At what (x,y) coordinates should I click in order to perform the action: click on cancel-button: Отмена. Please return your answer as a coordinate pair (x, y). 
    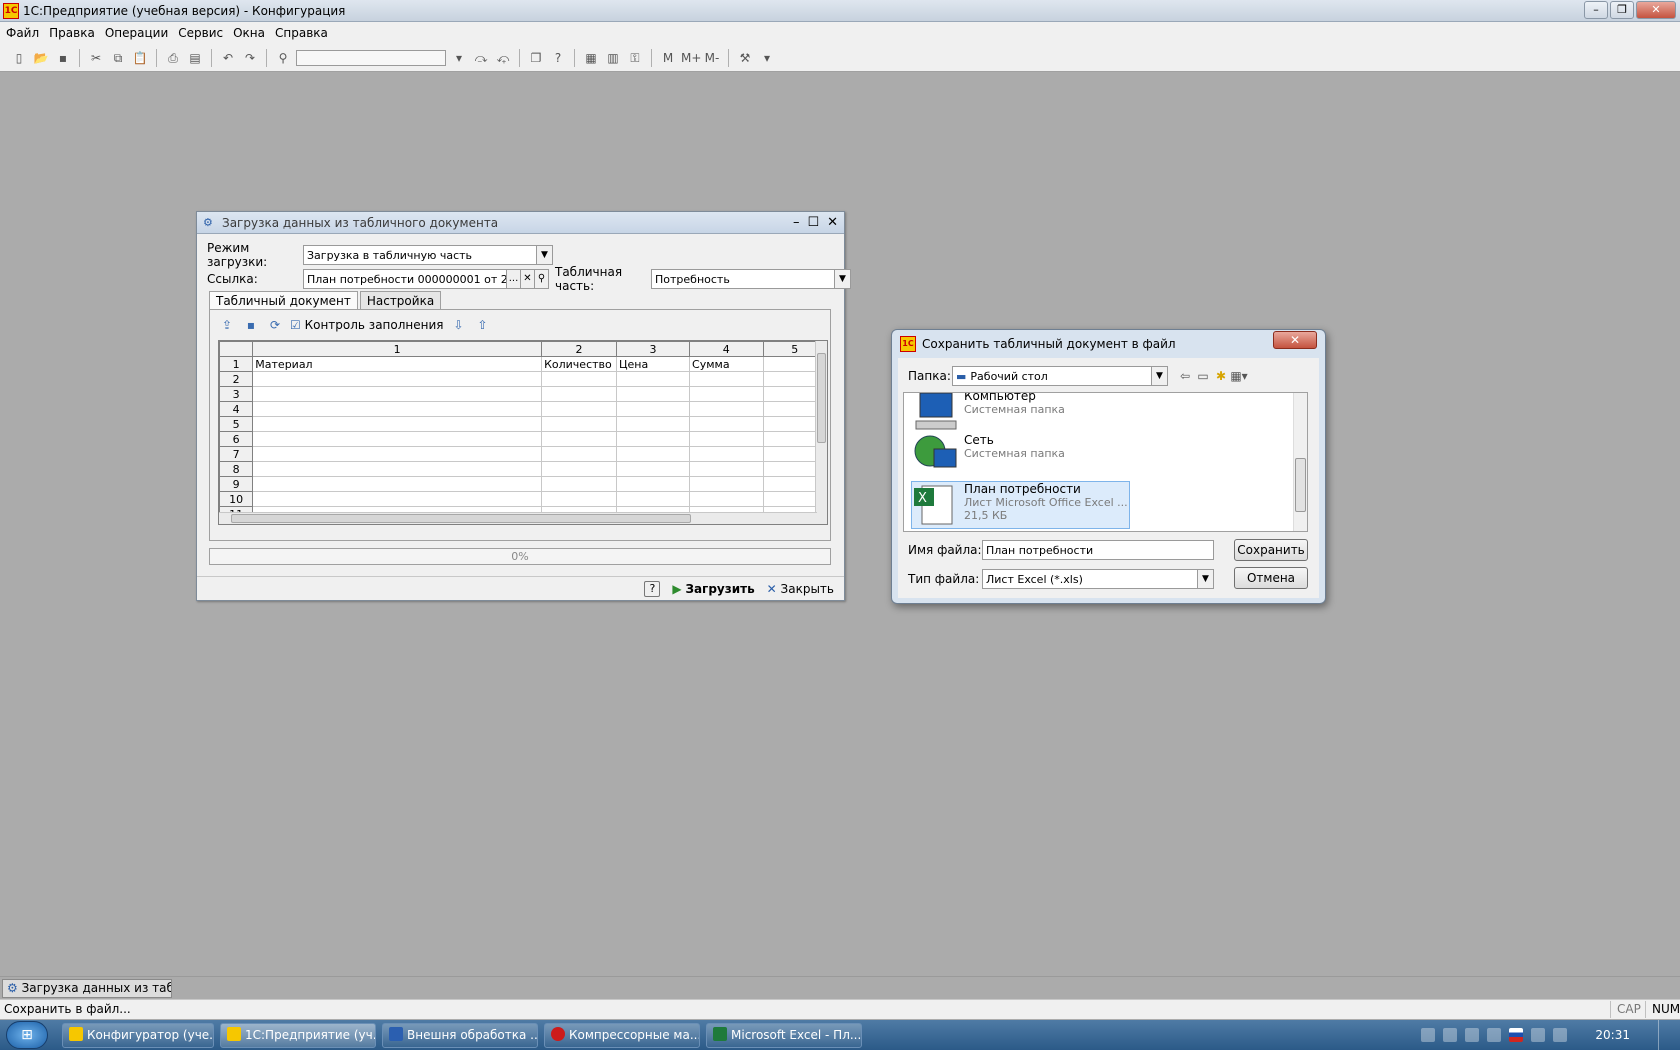
    Looking at the image, I should click on (1271, 578).